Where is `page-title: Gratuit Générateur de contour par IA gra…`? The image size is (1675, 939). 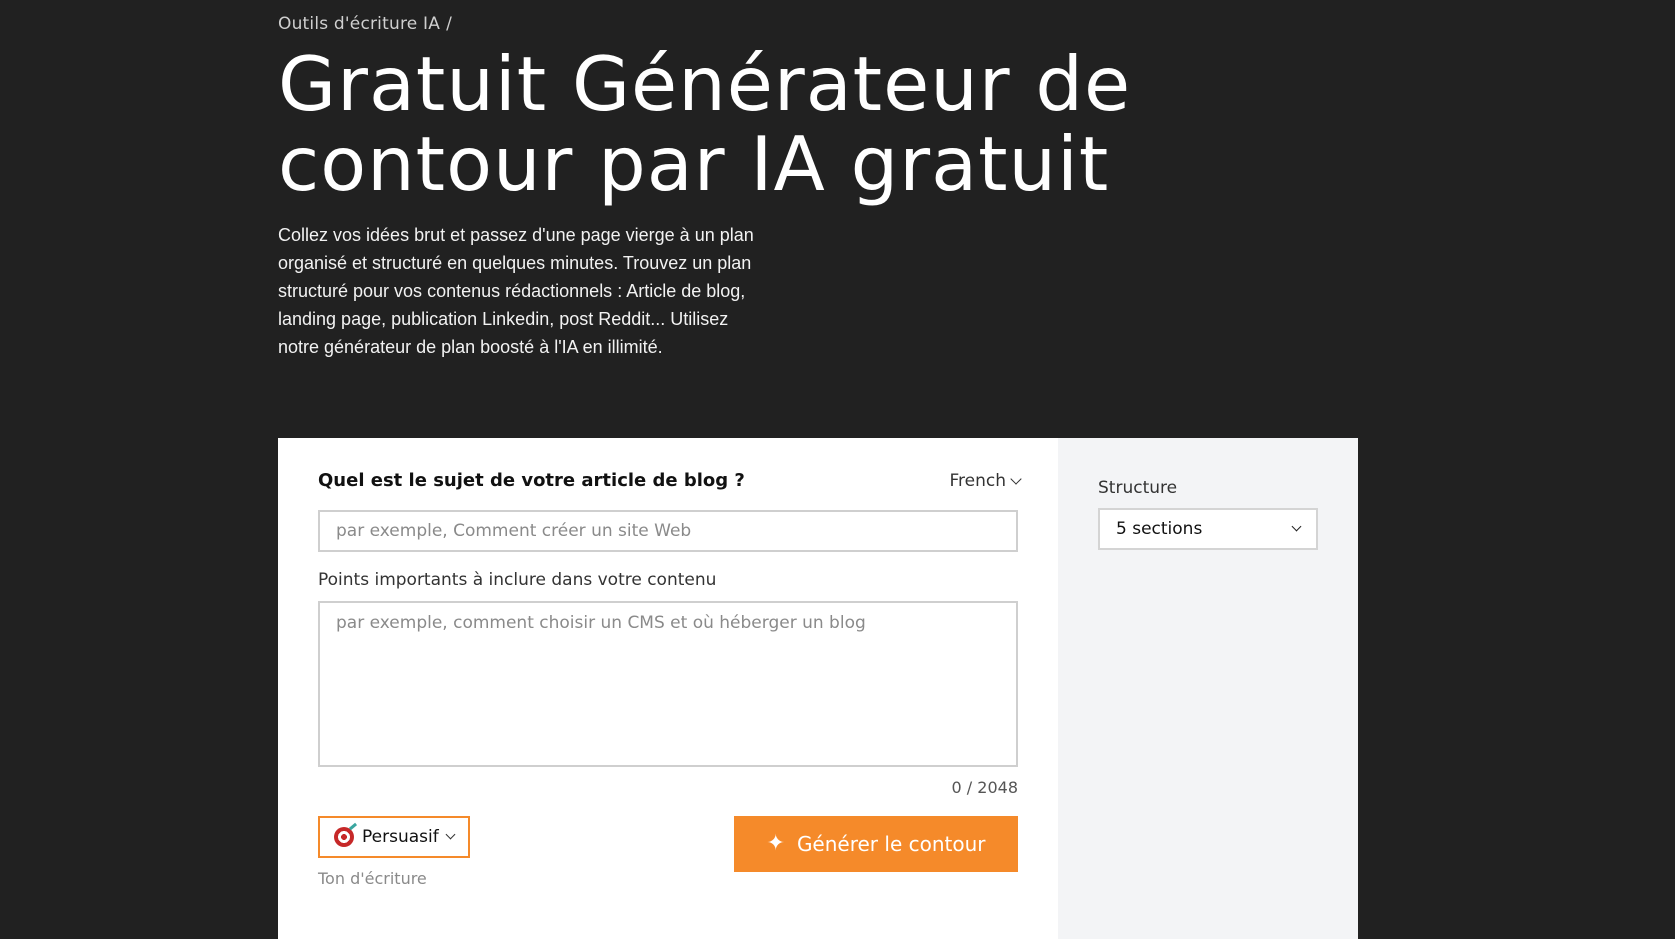 page-title: Gratuit Générateur de contour par IA gra… is located at coordinates (705, 124).